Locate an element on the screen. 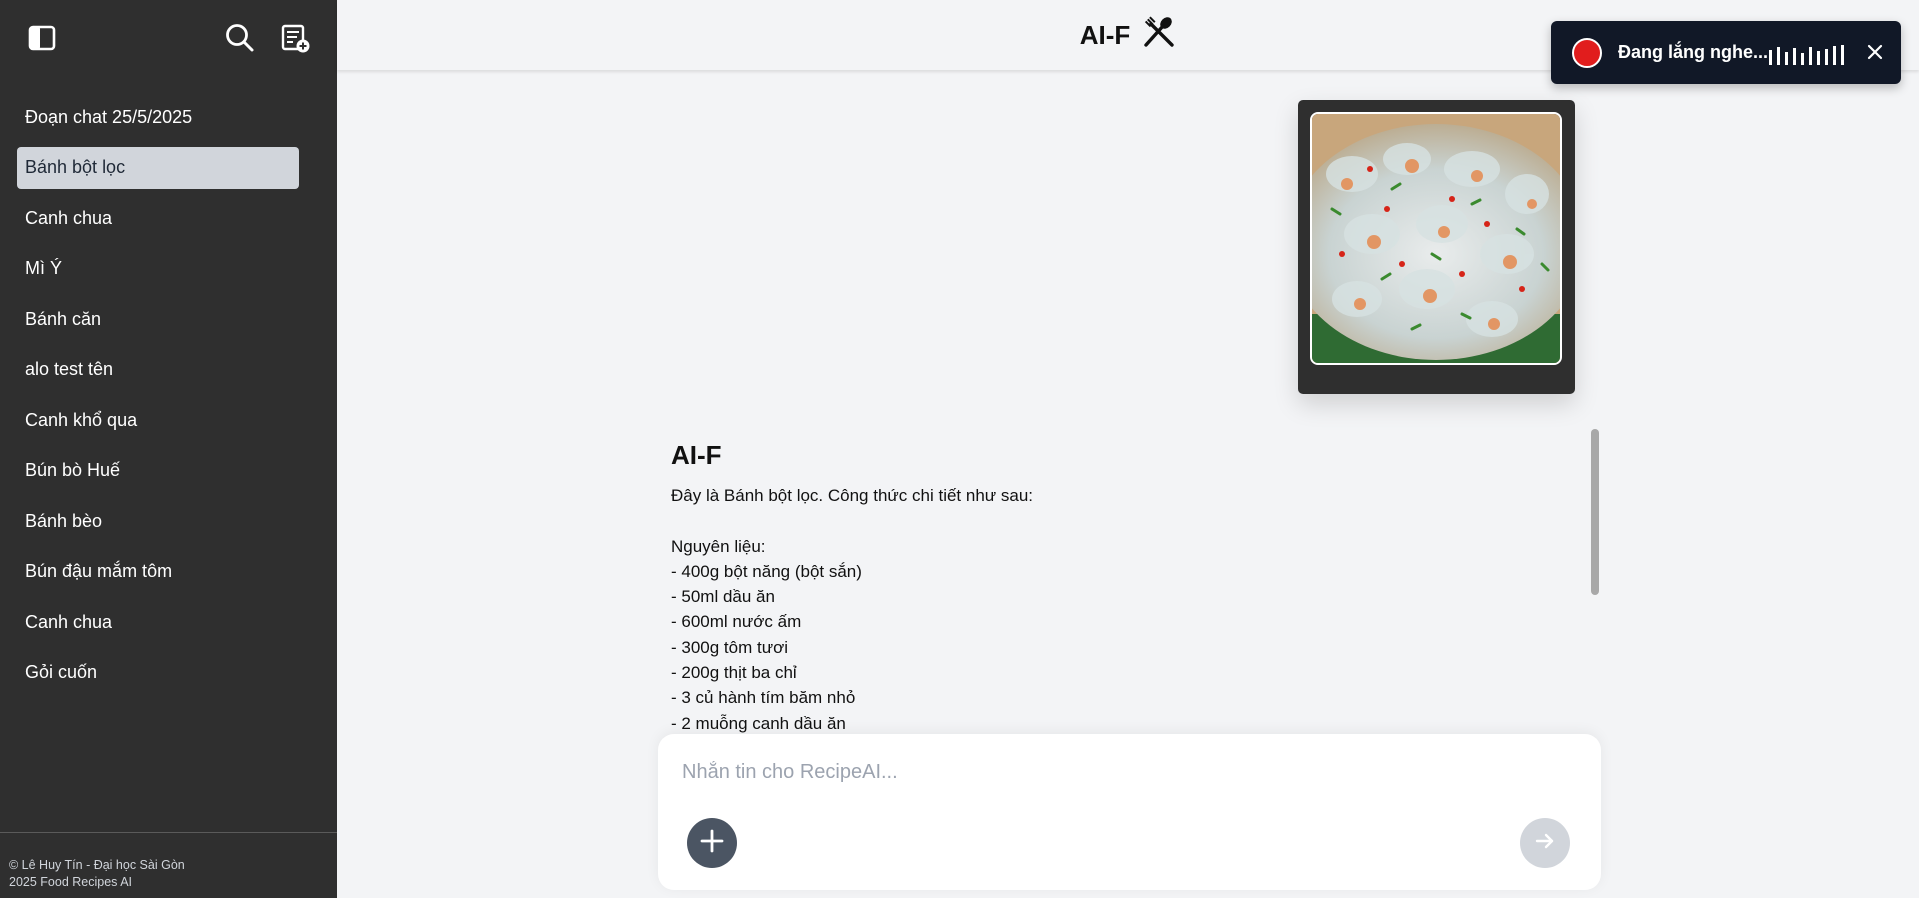 The image size is (1919, 898). ai-sender-name: AI-F is located at coordinates (696, 455).